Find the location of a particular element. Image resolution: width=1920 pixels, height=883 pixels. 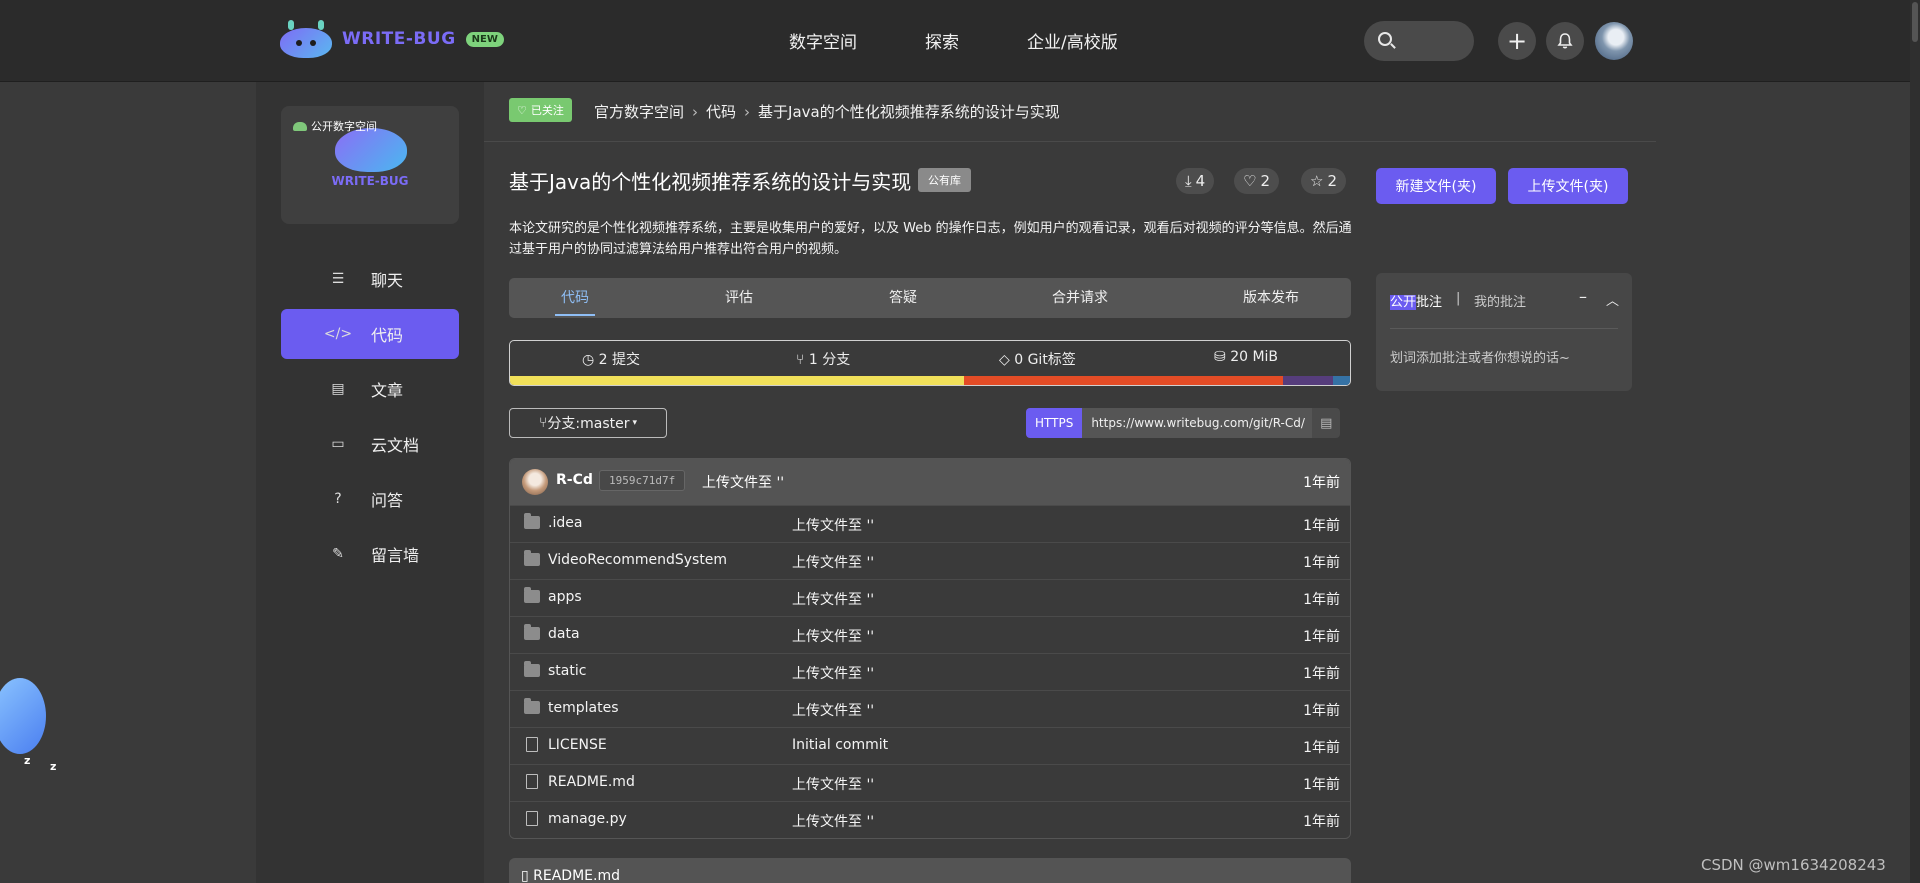

table-row: README.md 上传文件至 '' 1年前 is located at coordinates (930, 782).